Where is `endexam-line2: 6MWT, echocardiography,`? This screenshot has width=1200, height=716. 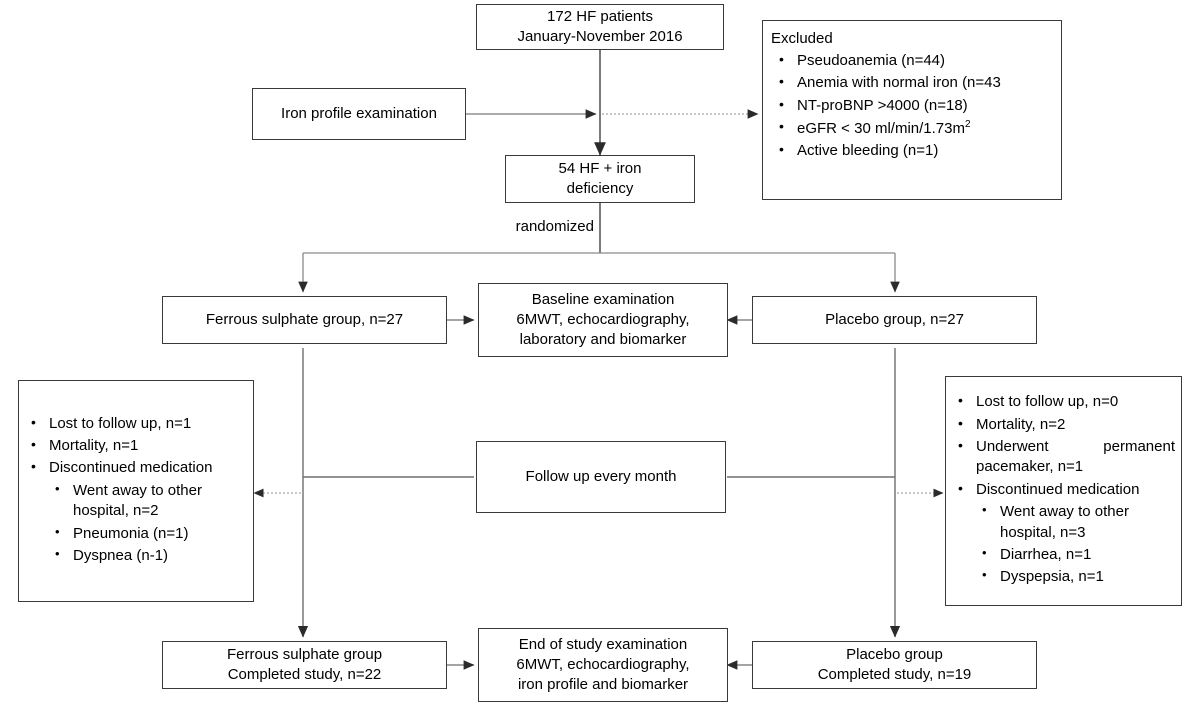
endexam-line2: 6MWT, echocardiography, is located at coordinates (603, 665).